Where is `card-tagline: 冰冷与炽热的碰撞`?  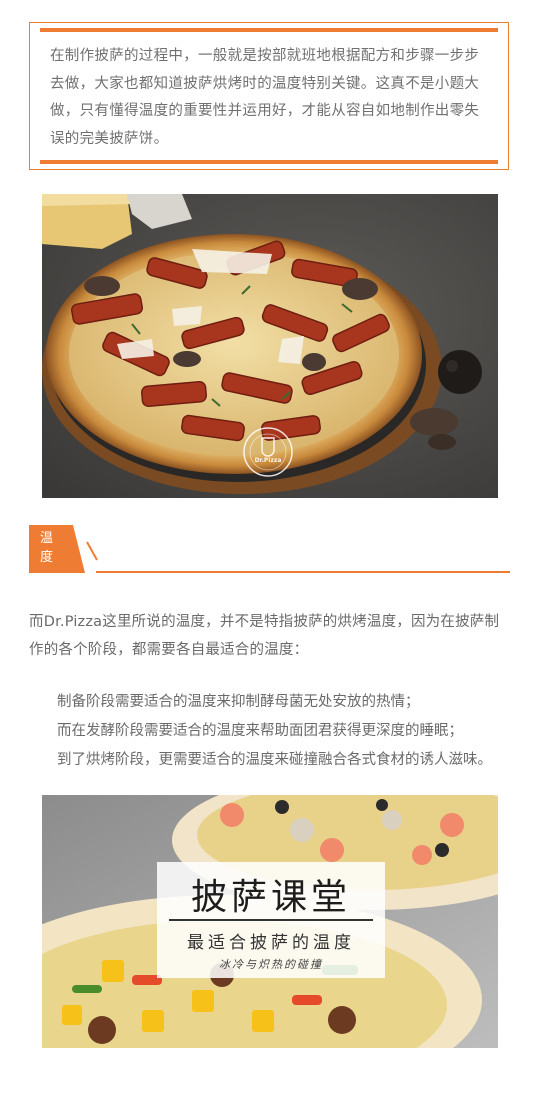
card-tagline: 冰冷与炽热的碰撞 is located at coordinates (271, 964).